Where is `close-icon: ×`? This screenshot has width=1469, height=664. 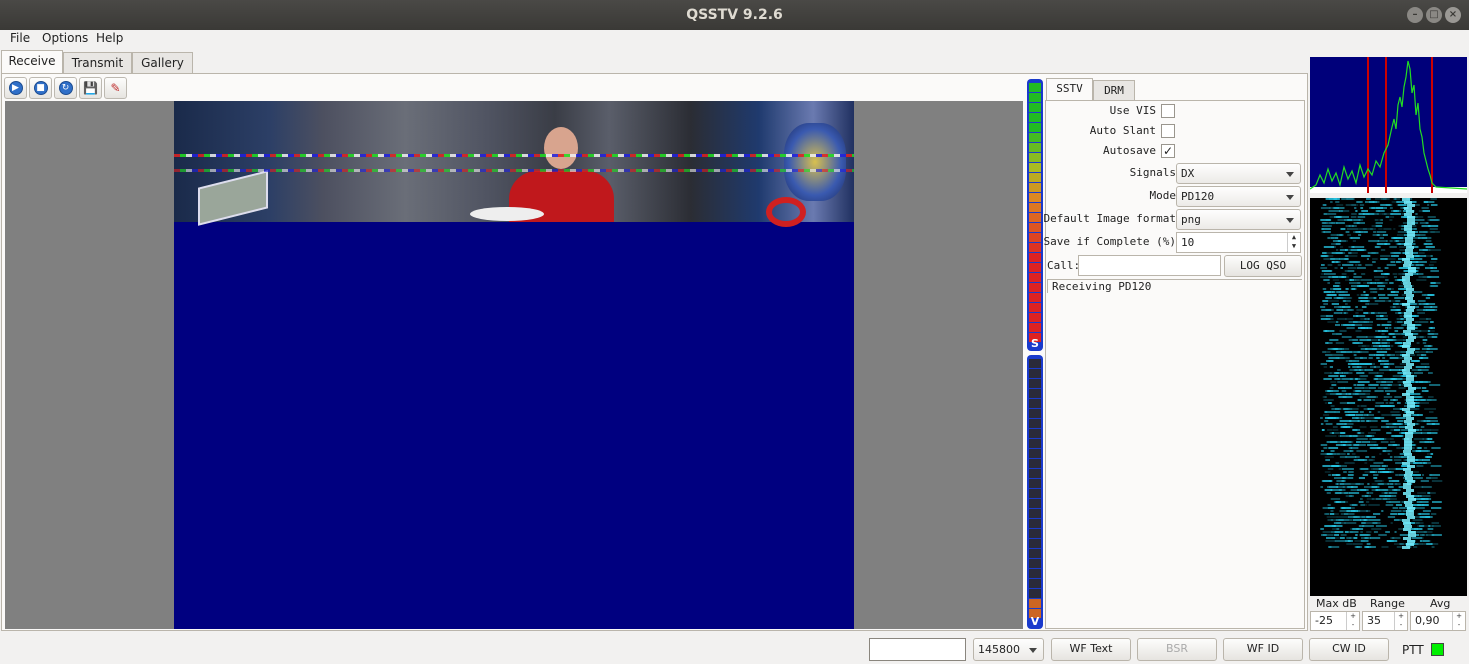
close-icon: × is located at coordinates (1453, 15).